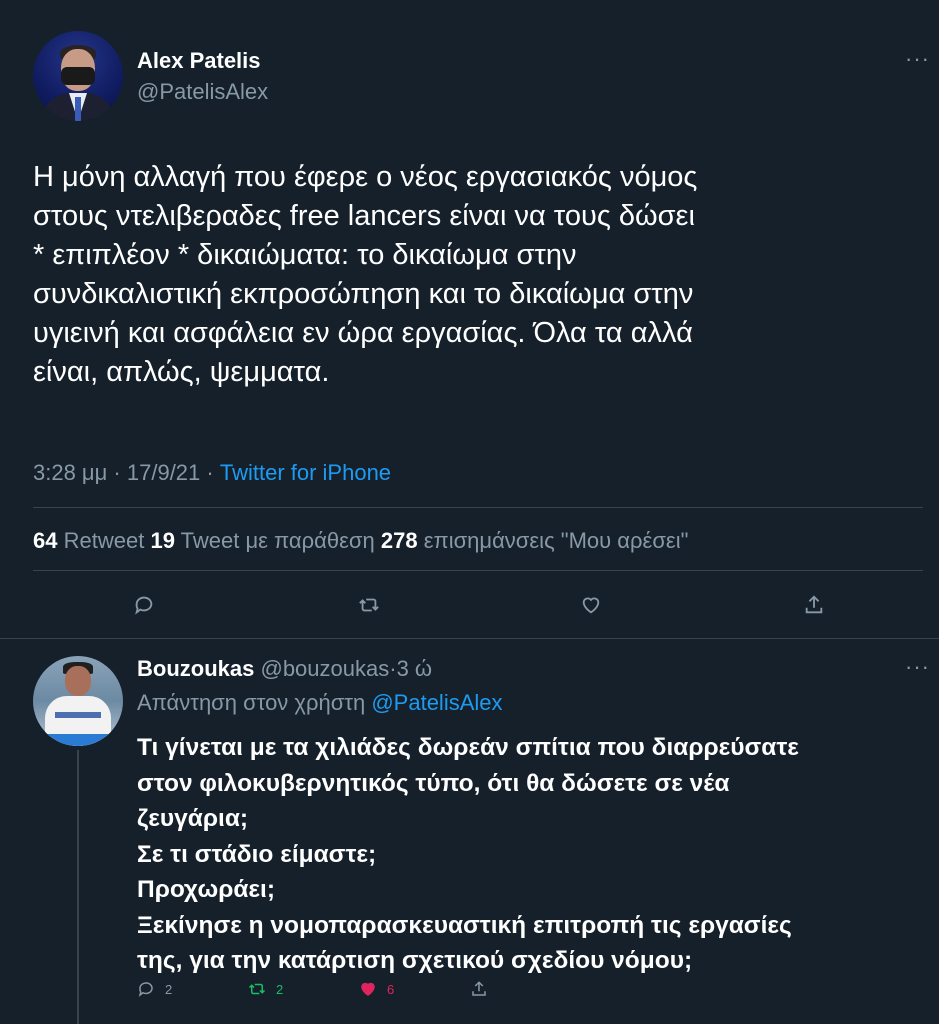 This screenshot has height=1024, width=939. Describe the element at coordinates (195, 668) in the screenshot. I see `reply-author-name: Bouzoukas` at that location.